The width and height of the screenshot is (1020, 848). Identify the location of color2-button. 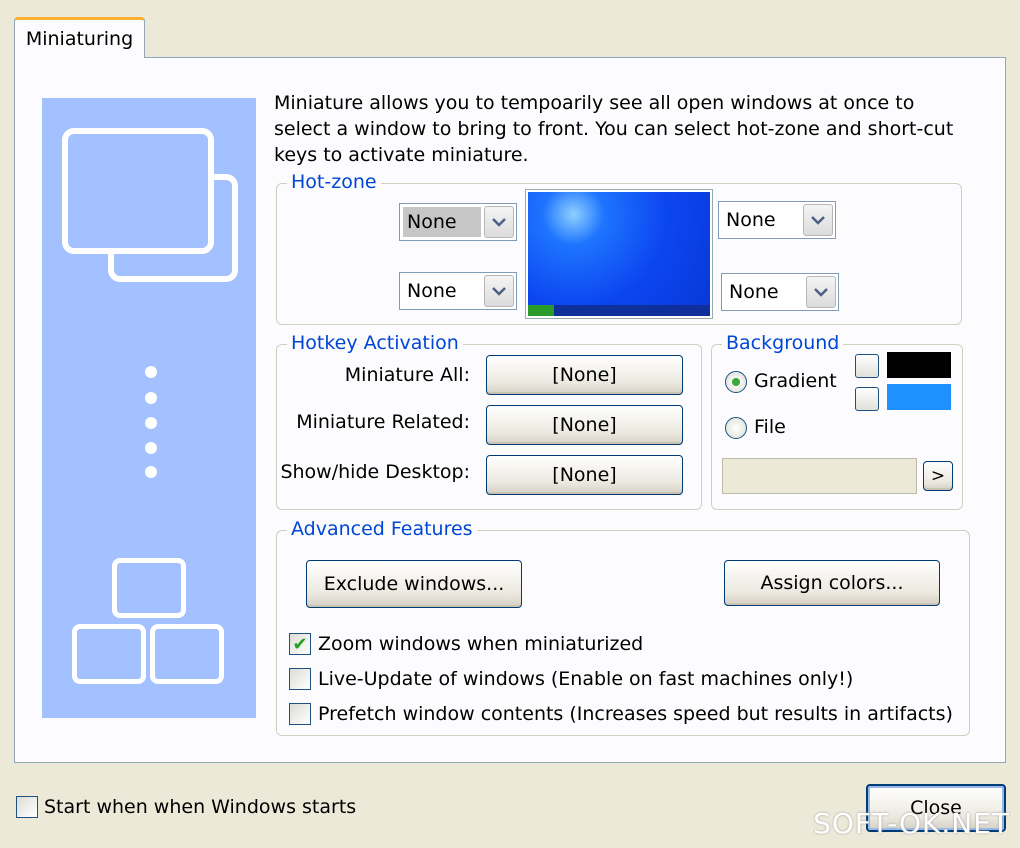
(867, 399).